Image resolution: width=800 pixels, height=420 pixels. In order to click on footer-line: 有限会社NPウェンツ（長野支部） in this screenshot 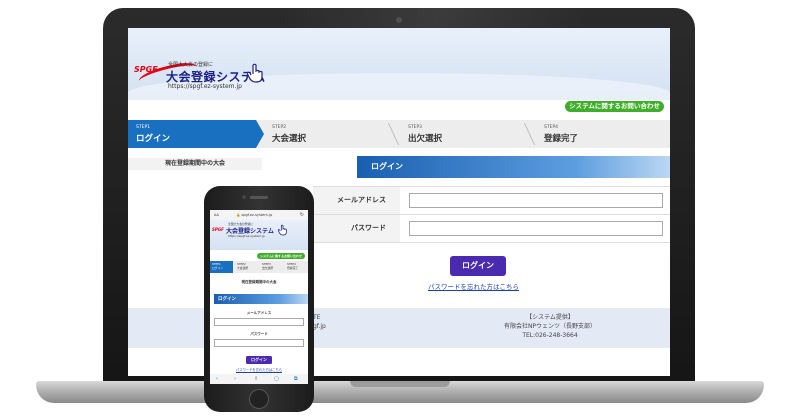, I will do `click(550, 326)`.